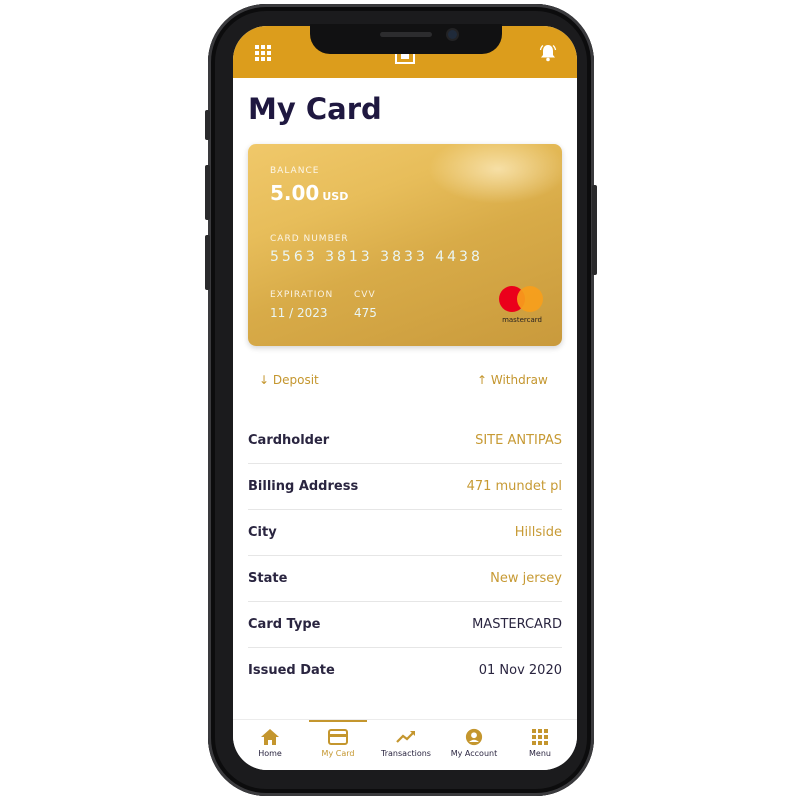 This screenshot has height=800, width=800. What do you see at coordinates (405, 533) in the screenshot?
I see `detail-row-city: City Hillside` at bounding box center [405, 533].